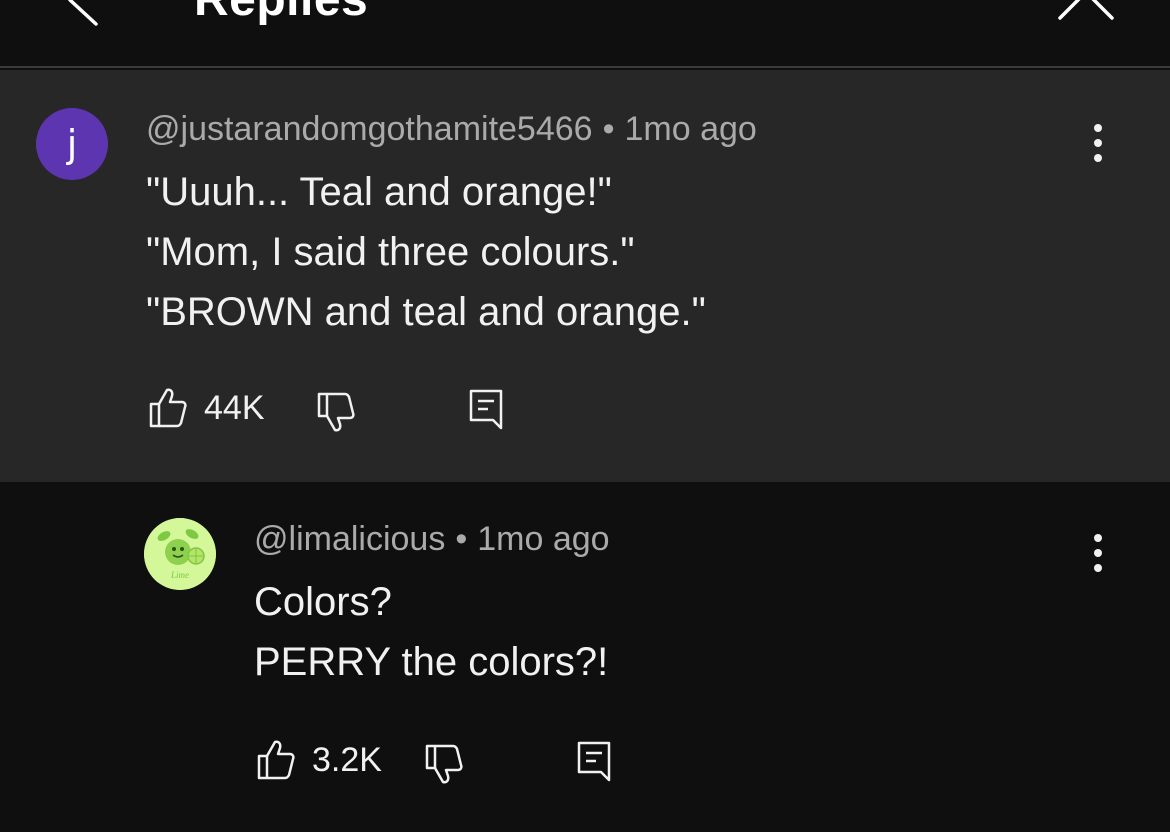  I want to click on avatar-letter: j, so click(72, 144).